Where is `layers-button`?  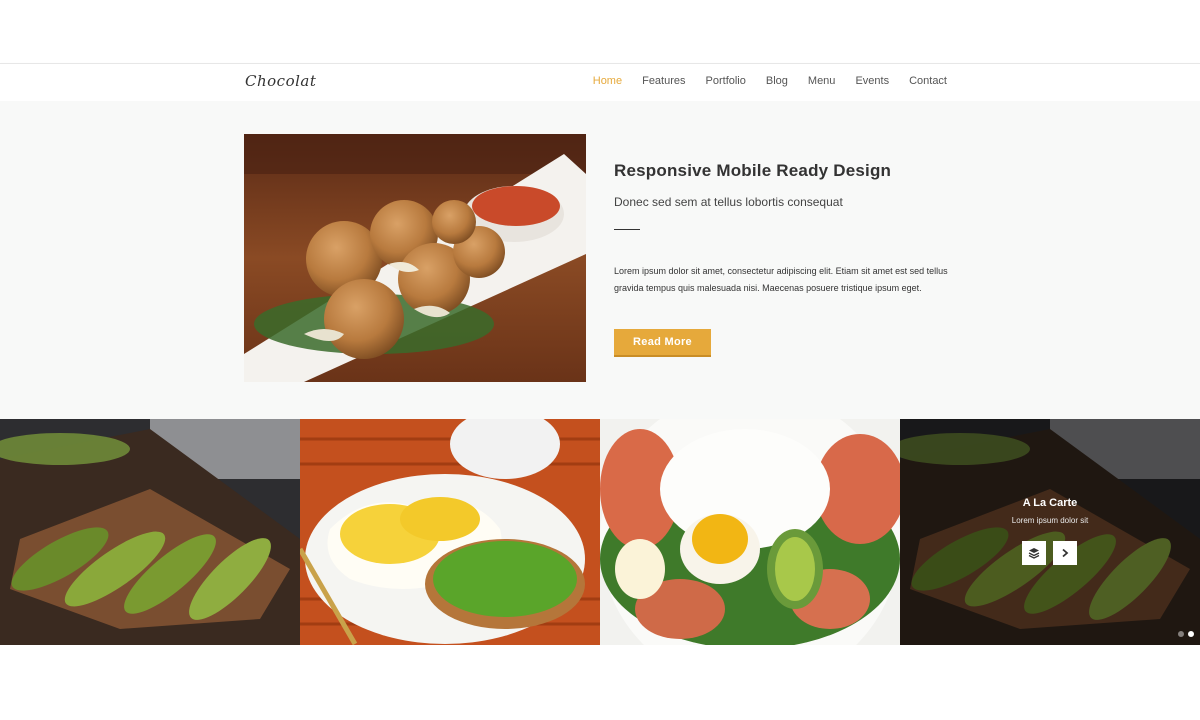 layers-button is located at coordinates (1034, 553).